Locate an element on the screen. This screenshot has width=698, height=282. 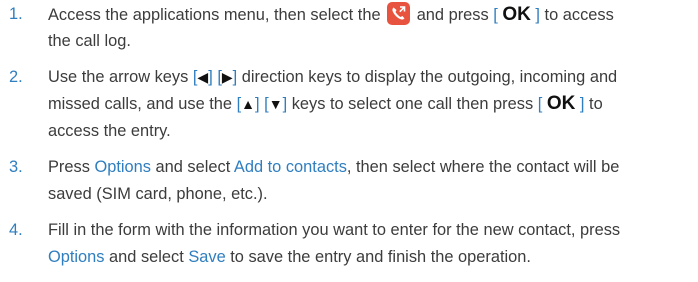
add-to-contacts-link: Add to contacts is located at coordinates (290, 167).